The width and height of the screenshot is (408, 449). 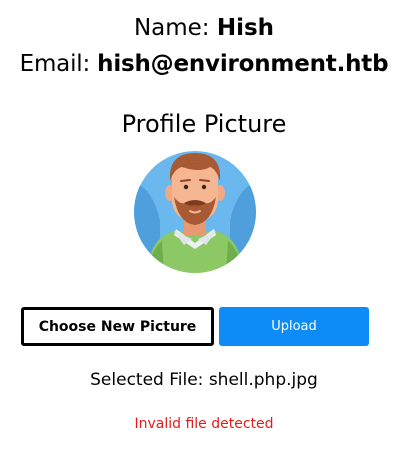 I want to click on profile-picture-title: Profile Picture, so click(x=204, y=124).